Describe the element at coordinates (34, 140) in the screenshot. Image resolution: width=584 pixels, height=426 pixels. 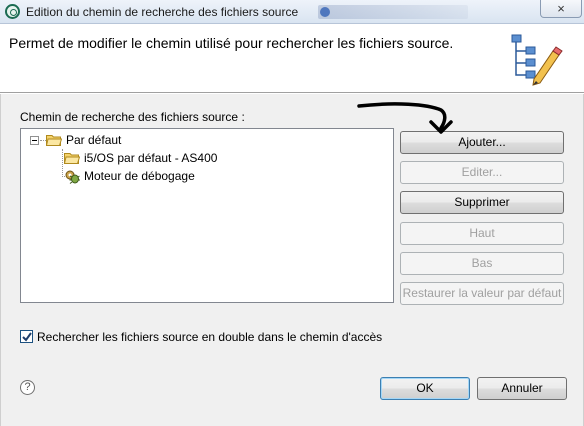
I see `collapse-toggle` at that location.